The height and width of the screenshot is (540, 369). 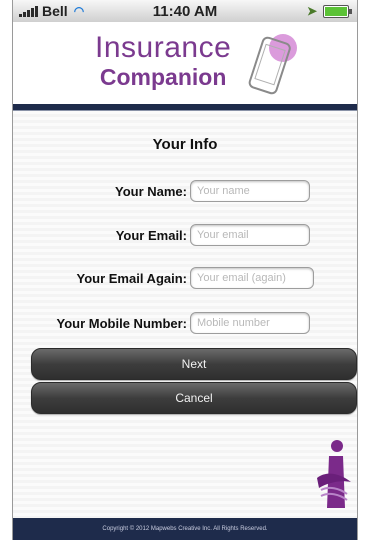 I want to click on name-label: Your Name:, so click(x=151, y=191).